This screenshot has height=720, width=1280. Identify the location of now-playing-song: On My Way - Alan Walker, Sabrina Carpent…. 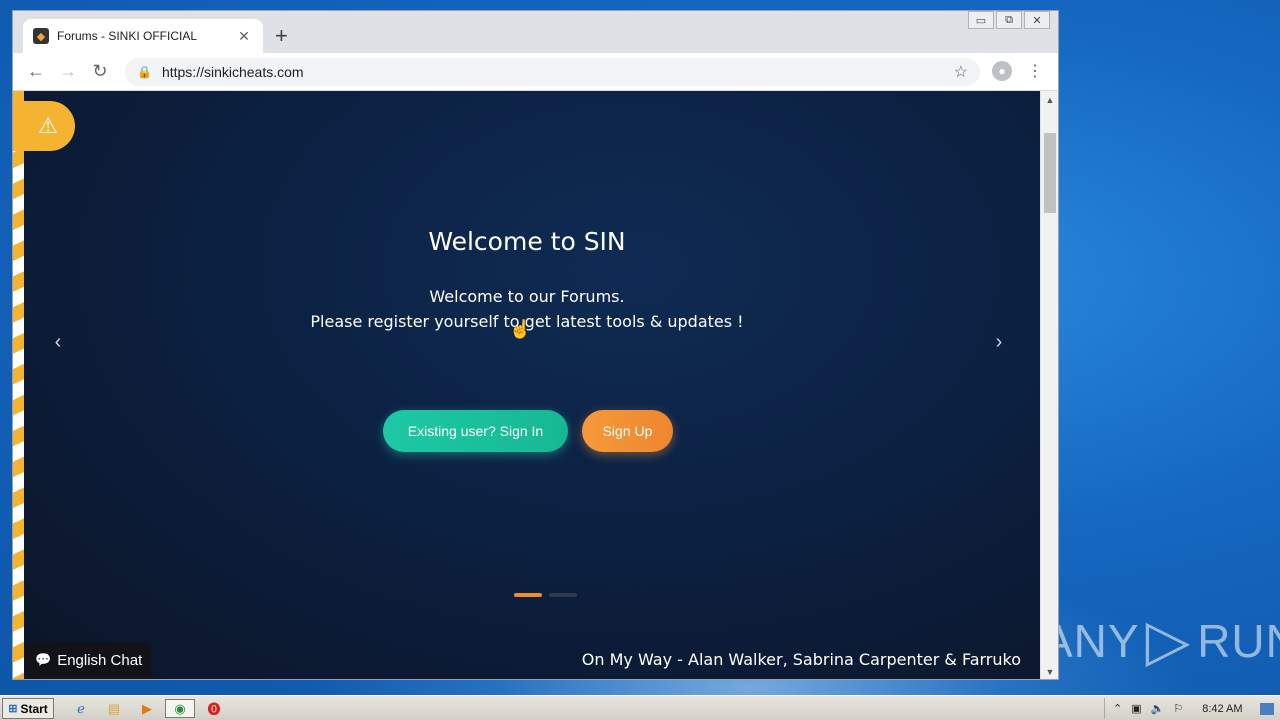
(801, 659).